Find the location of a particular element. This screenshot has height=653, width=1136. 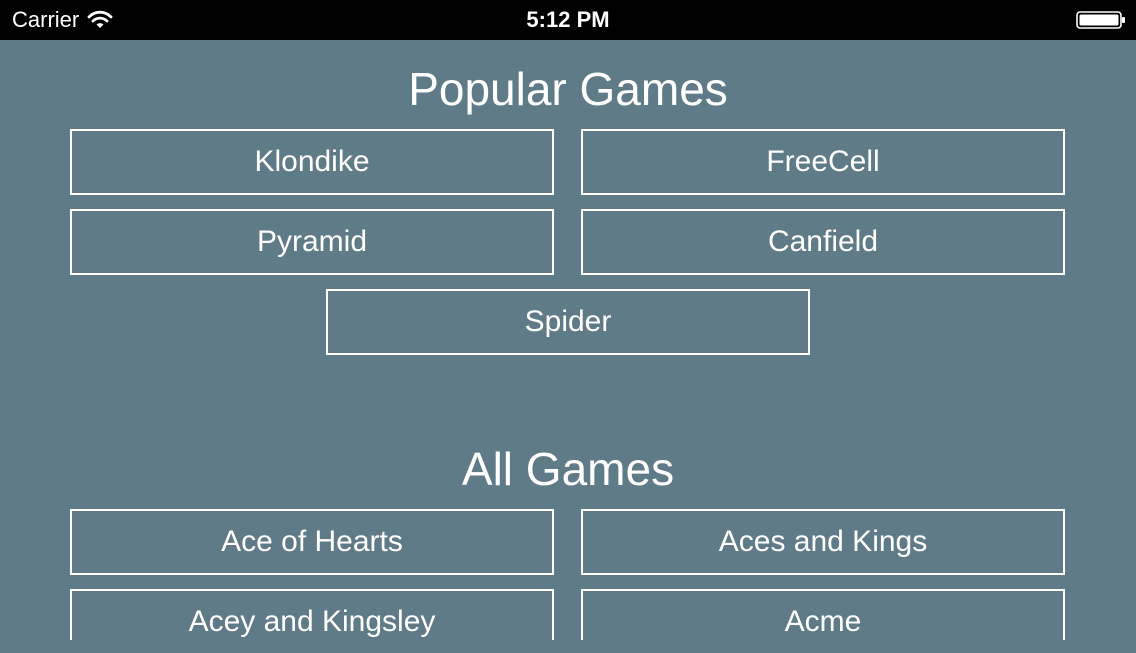

game-button-aces-and-kings: Aces and Kings is located at coordinates (823, 542).